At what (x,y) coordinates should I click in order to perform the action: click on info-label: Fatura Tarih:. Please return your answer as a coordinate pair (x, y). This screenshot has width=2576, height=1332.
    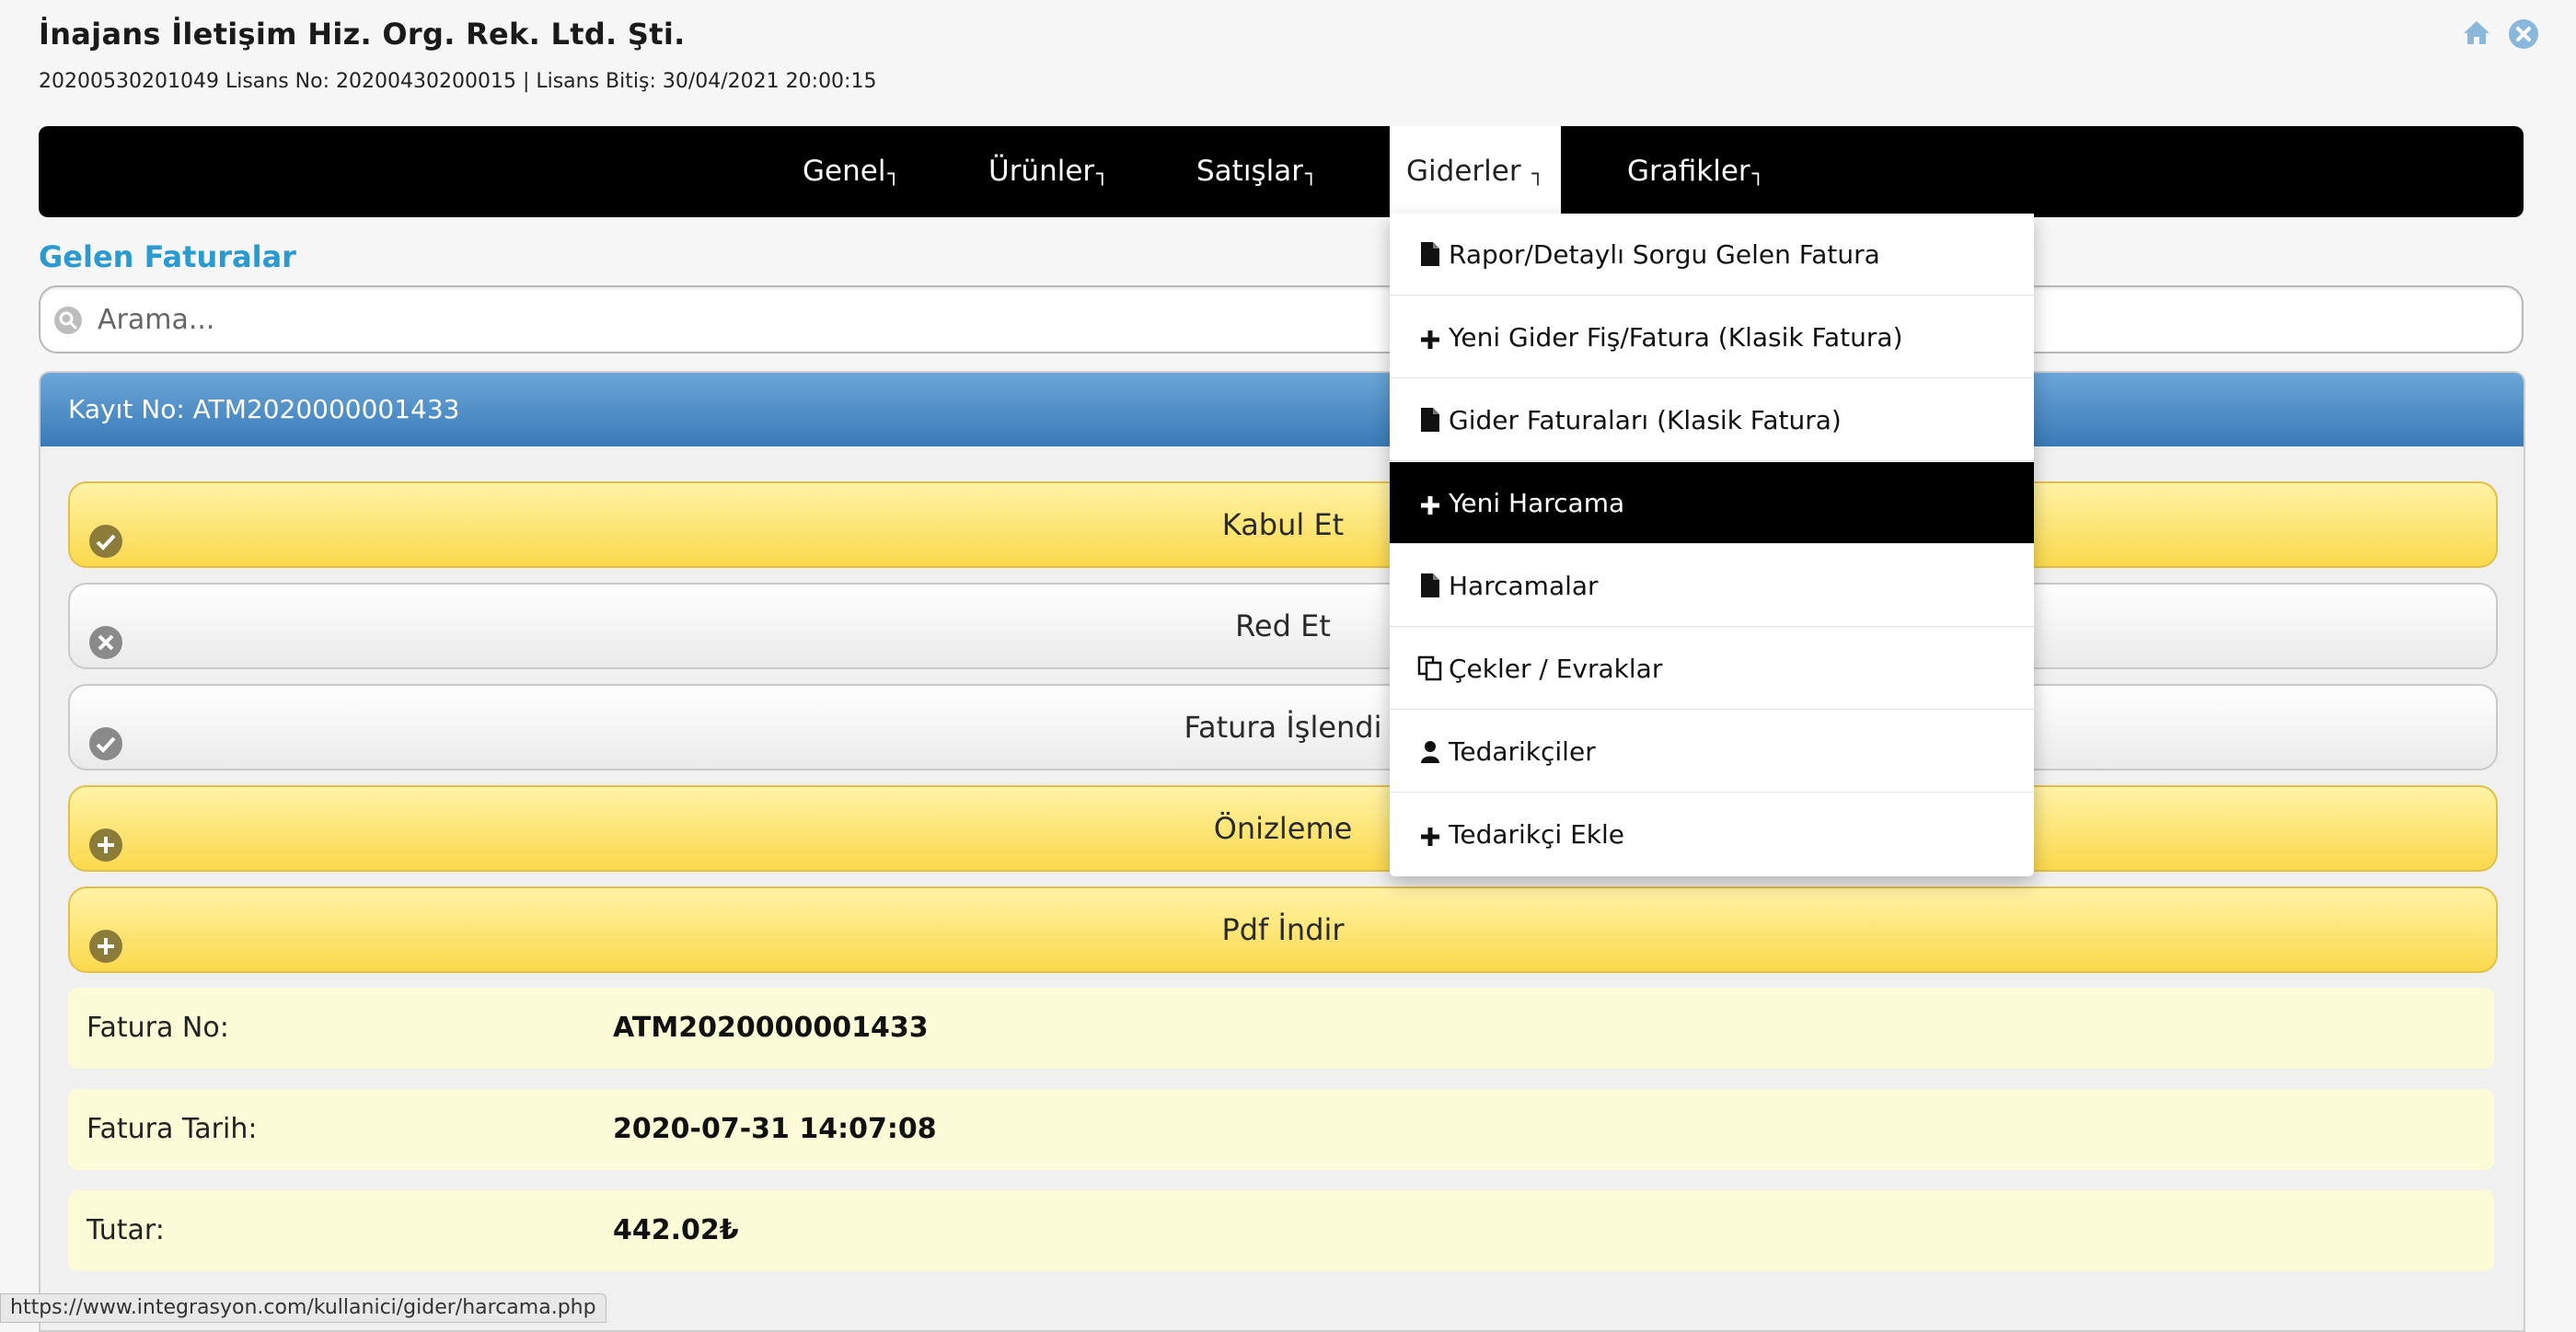
    Looking at the image, I should click on (172, 1129).